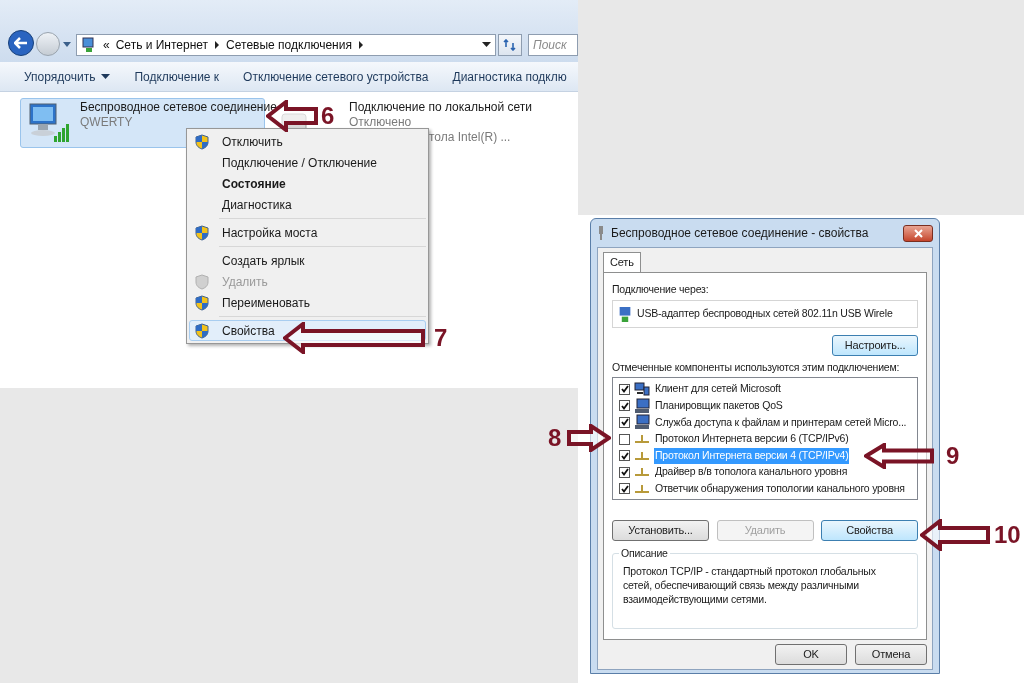 The width and height of the screenshot is (1024, 683). I want to click on refresh-button, so click(510, 45).